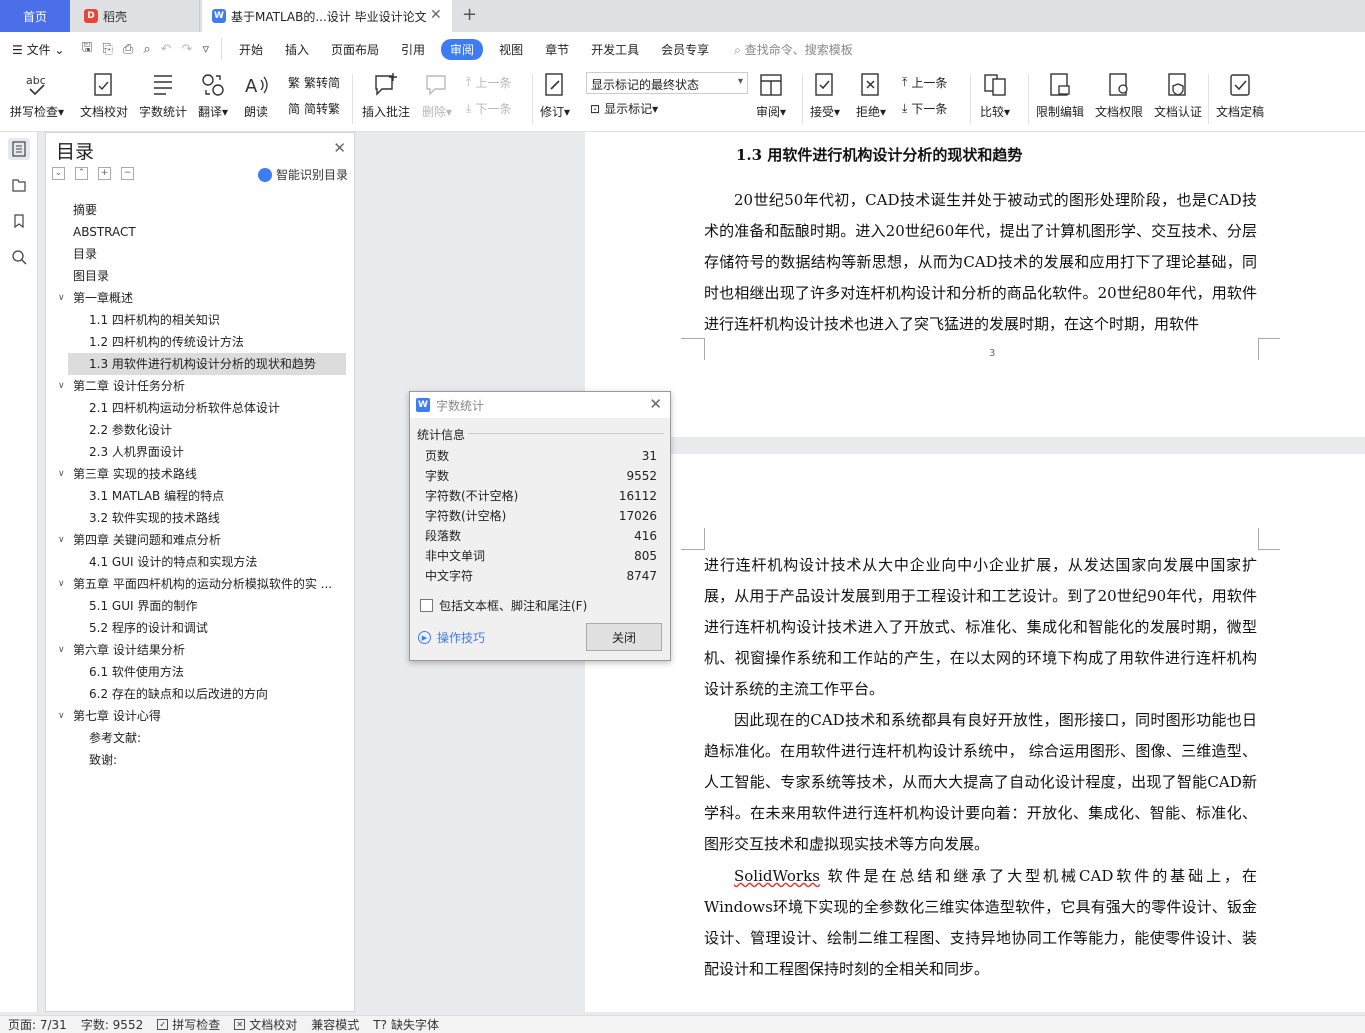  Describe the element at coordinates (1119, 95) in the screenshot. I see `doc-permission-button: 文档权限` at that location.